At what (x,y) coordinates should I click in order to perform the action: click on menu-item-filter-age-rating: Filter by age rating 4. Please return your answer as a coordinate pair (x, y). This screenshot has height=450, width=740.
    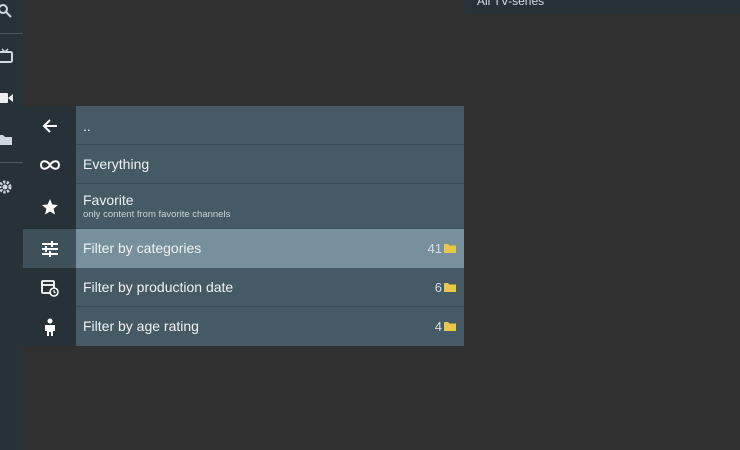
    Looking at the image, I should click on (243, 326).